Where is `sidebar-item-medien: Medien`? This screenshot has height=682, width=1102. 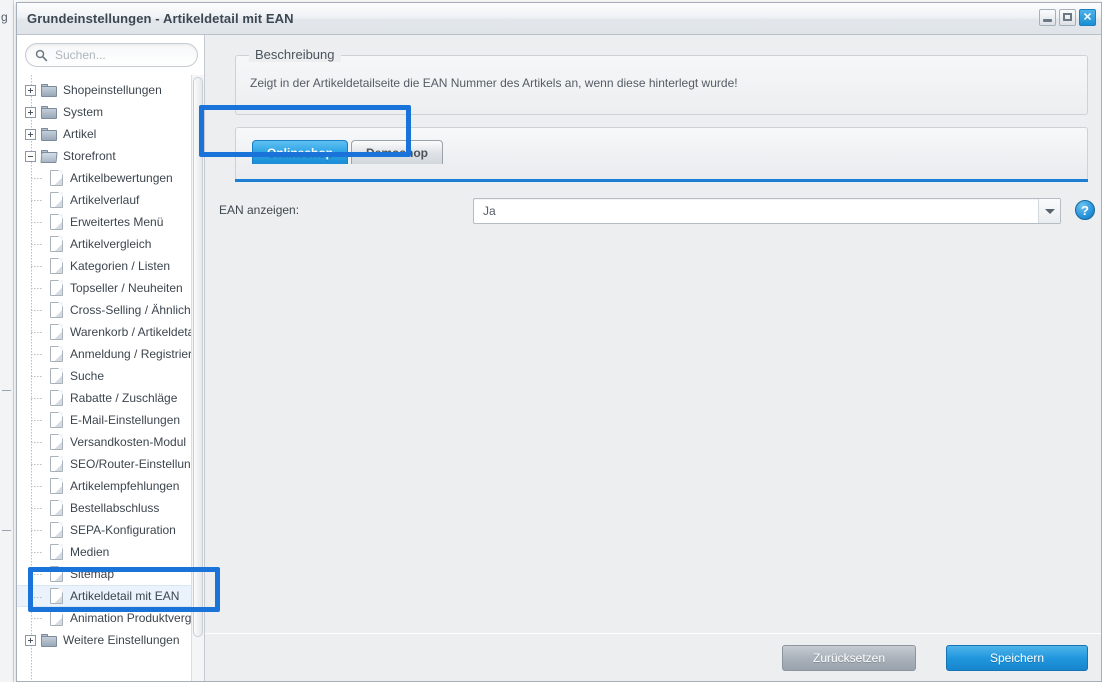
sidebar-item-medien: Medien is located at coordinates (104, 552).